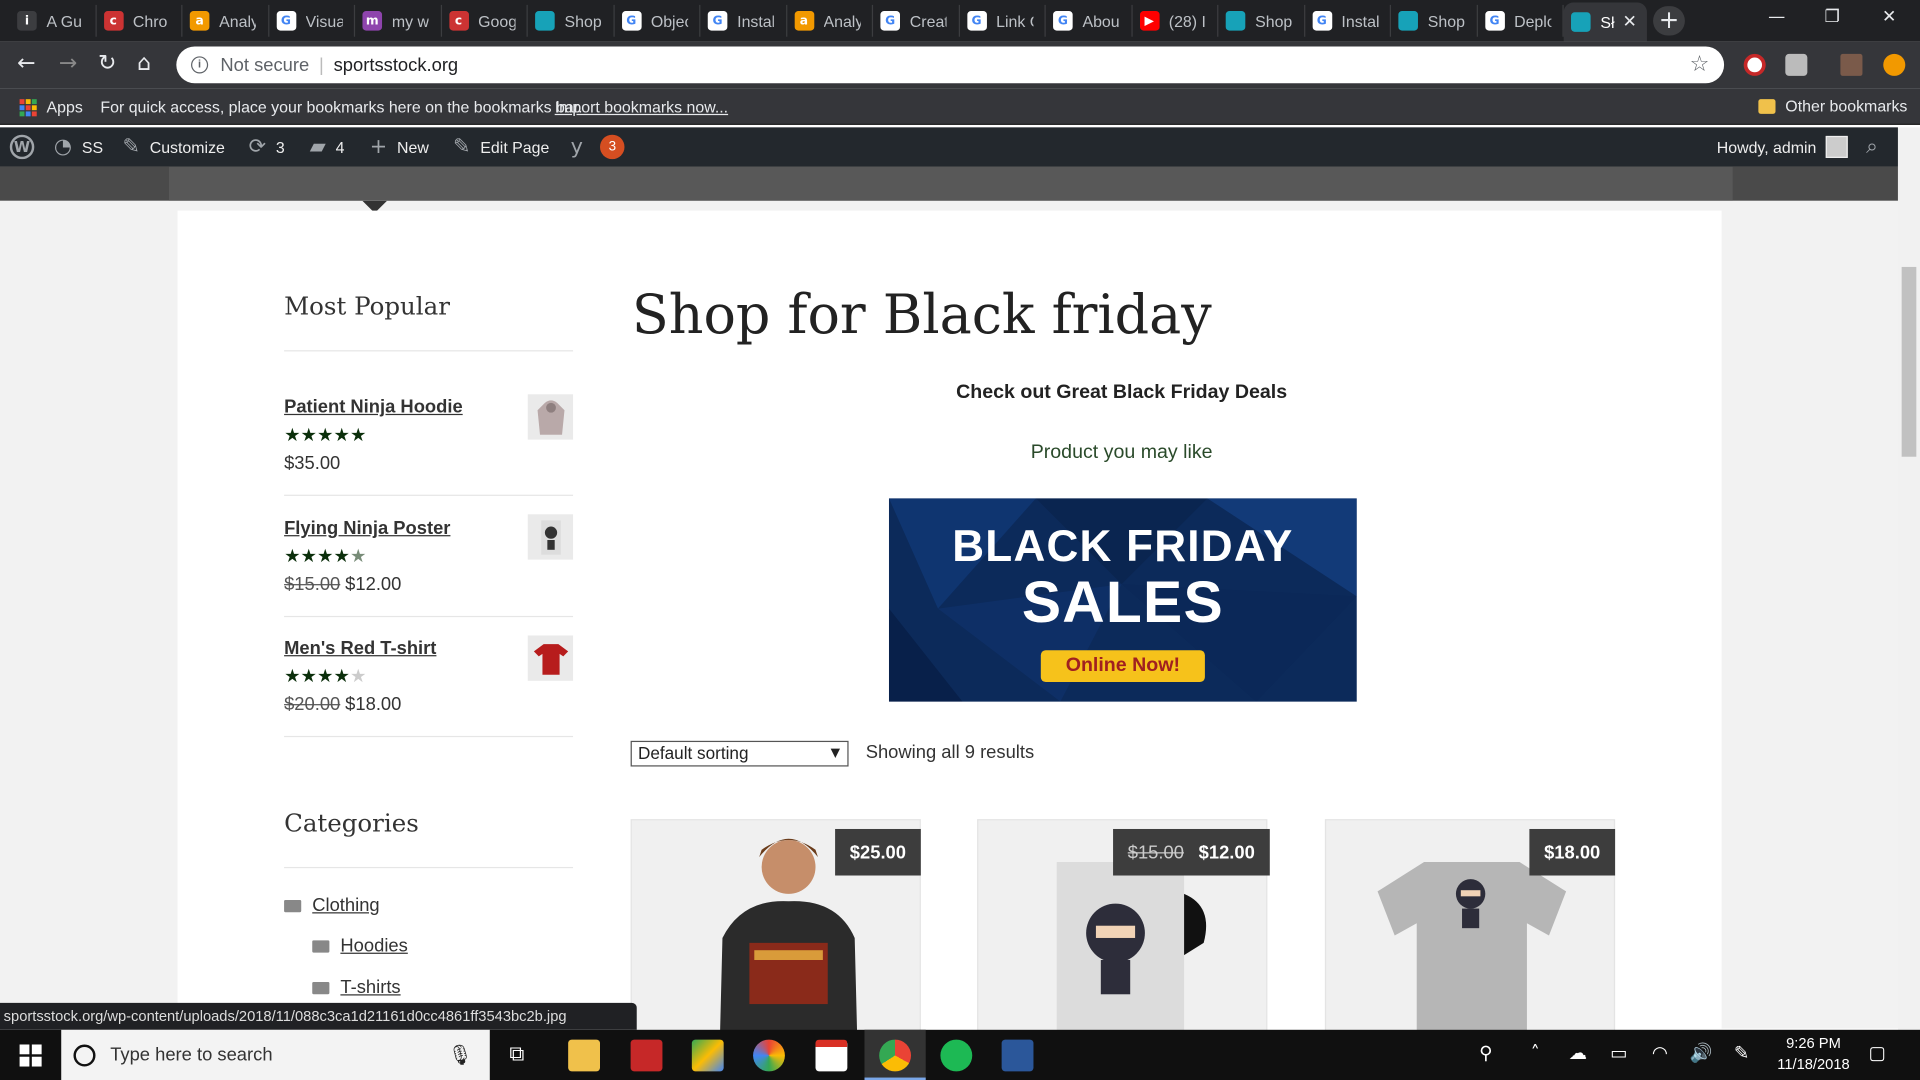  What do you see at coordinates (1122, 600) in the screenshot?
I see `black-friday-banner: BLACK FRIDAY SALES Online Now!` at bounding box center [1122, 600].